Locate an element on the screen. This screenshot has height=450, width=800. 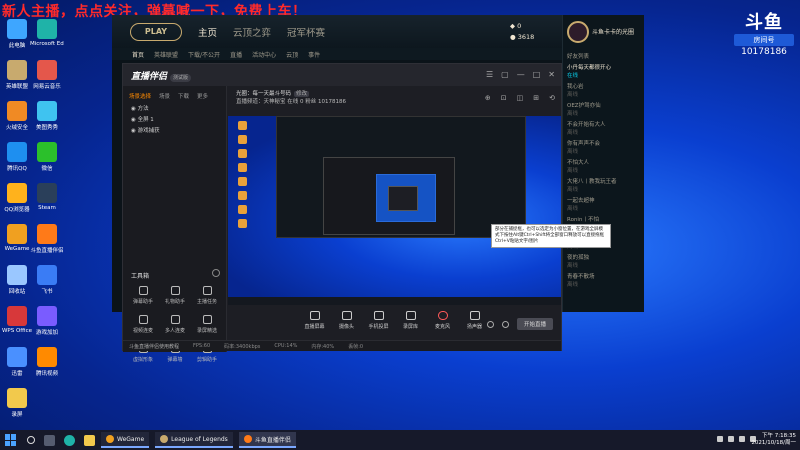
tab-clash: 冠军杯赛 is located at coordinates (306, 32).